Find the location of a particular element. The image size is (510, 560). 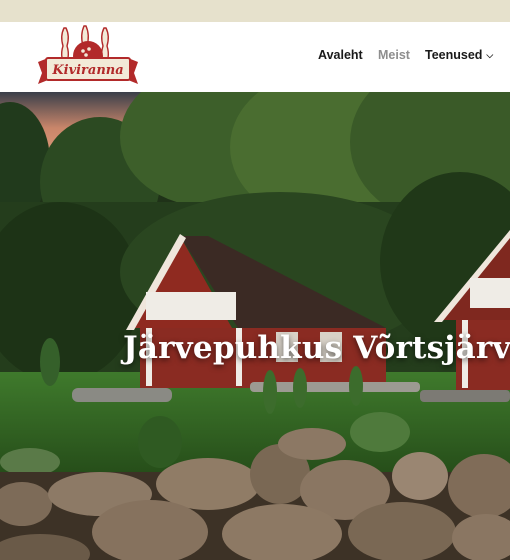

logo-text: Kiviranna is located at coordinates (87, 70).